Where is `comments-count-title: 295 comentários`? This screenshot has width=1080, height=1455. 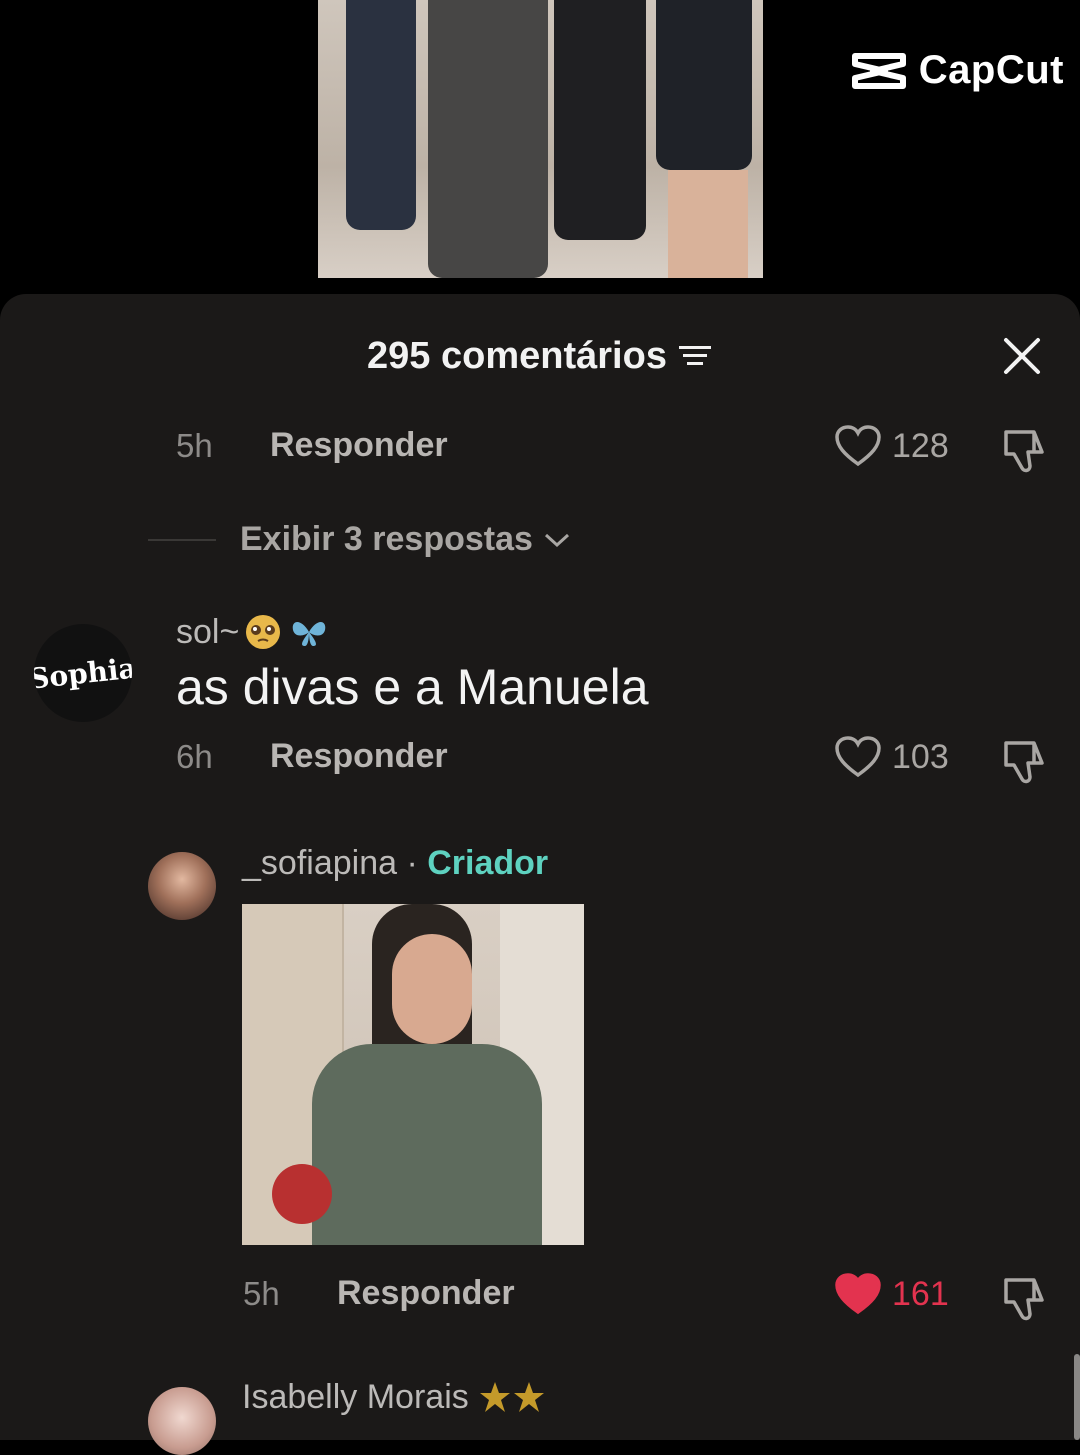 comments-count-title: 295 comentários is located at coordinates (517, 355).